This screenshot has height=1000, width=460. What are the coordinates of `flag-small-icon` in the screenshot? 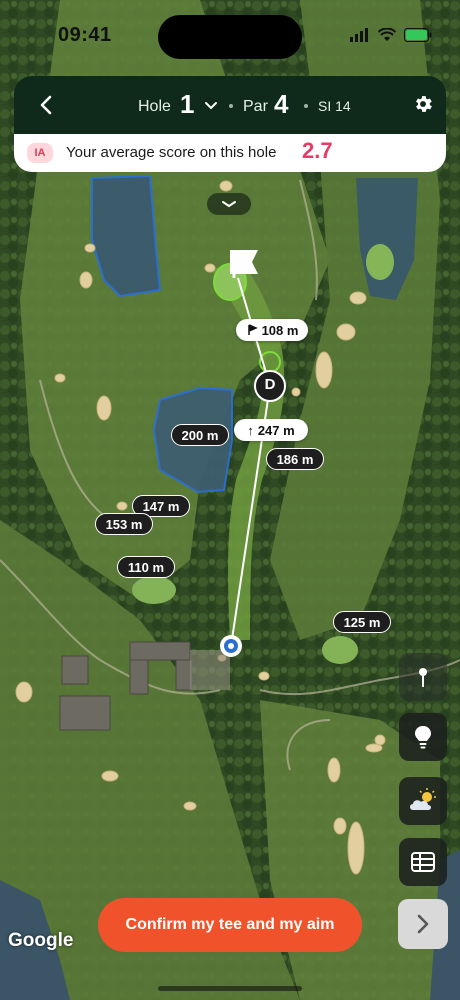 It's located at (252, 329).